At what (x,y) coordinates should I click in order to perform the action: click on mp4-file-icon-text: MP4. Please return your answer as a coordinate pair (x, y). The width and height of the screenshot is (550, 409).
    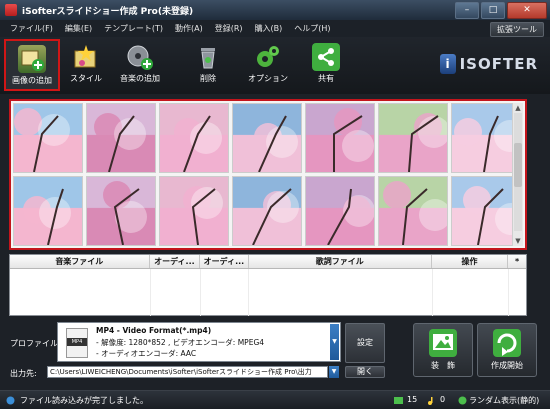
    Looking at the image, I should click on (77, 342).